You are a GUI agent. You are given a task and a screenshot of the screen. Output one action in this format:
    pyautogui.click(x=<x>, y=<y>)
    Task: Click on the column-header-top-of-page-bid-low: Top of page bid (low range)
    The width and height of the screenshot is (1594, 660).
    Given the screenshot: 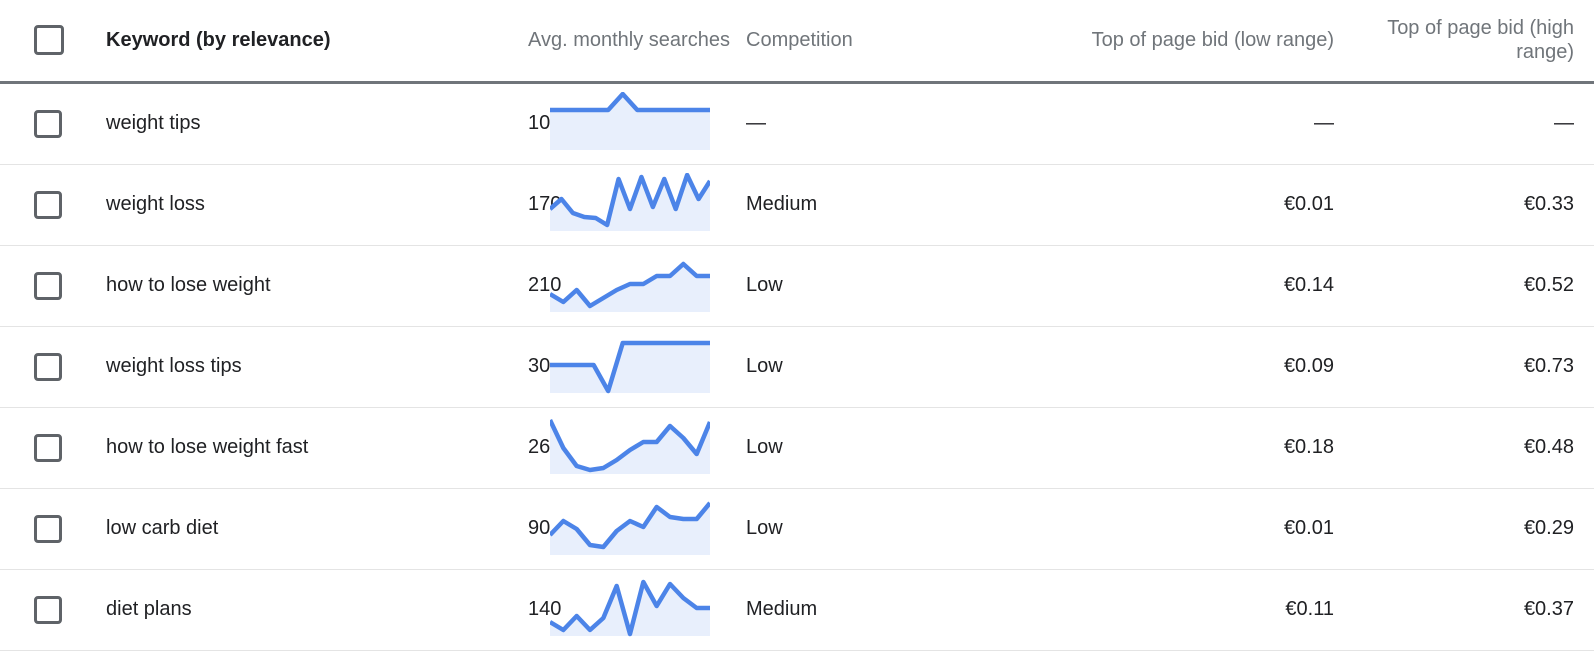 What is the action you would take?
    pyautogui.click(x=1146, y=42)
    